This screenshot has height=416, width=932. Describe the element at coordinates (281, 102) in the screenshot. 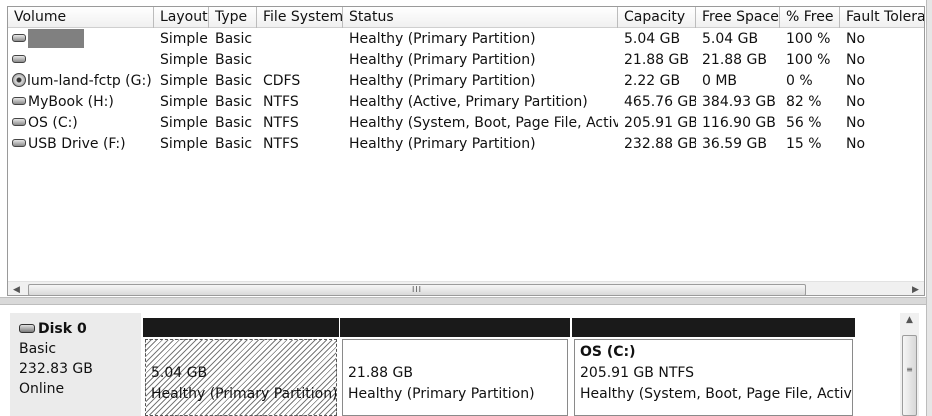

I see `file-system-cell: NTFS` at that location.